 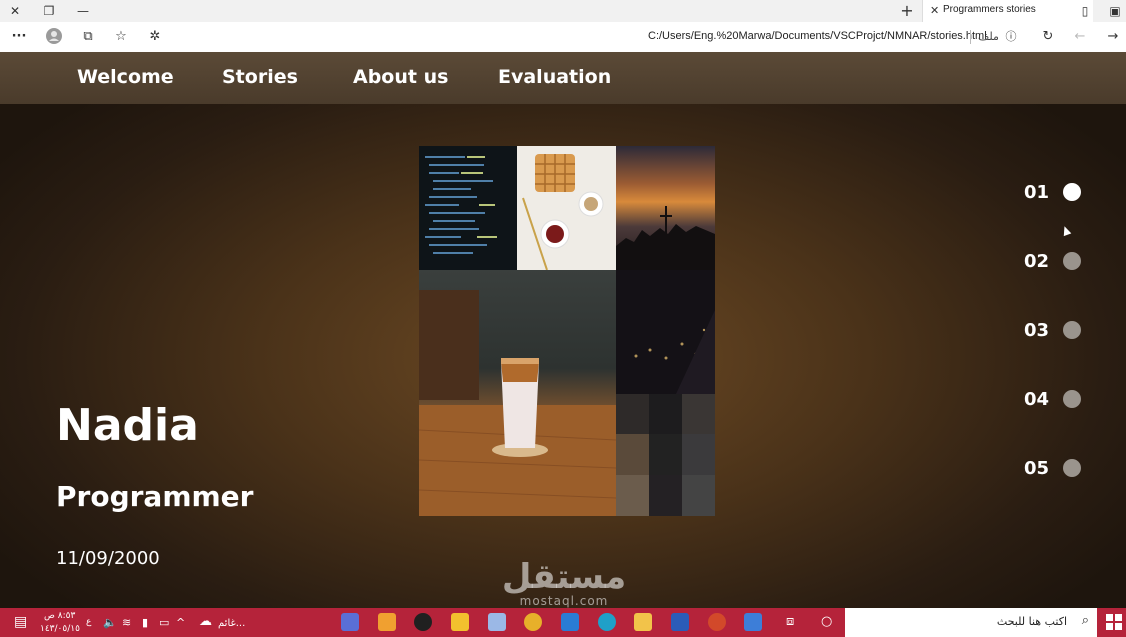 What do you see at coordinates (88, 622) in the screenshot?
I see `taskbar-lang: ع` at bounding box center [88, 622].